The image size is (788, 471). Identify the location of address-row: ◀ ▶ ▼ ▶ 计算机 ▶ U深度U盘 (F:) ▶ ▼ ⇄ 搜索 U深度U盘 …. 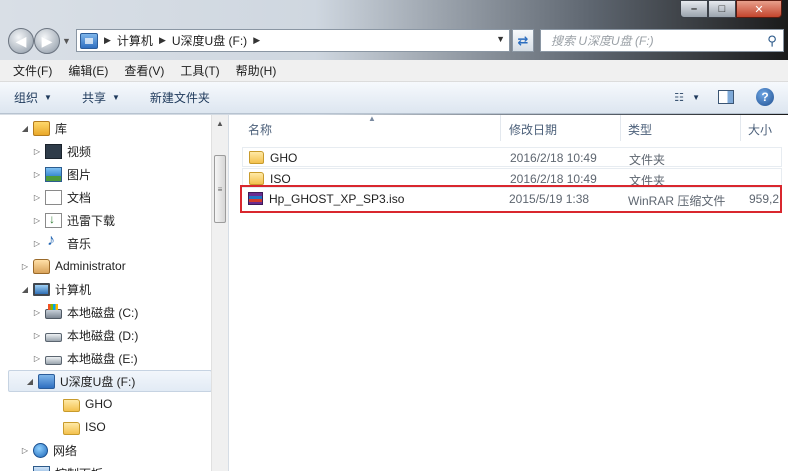
(394, 41).